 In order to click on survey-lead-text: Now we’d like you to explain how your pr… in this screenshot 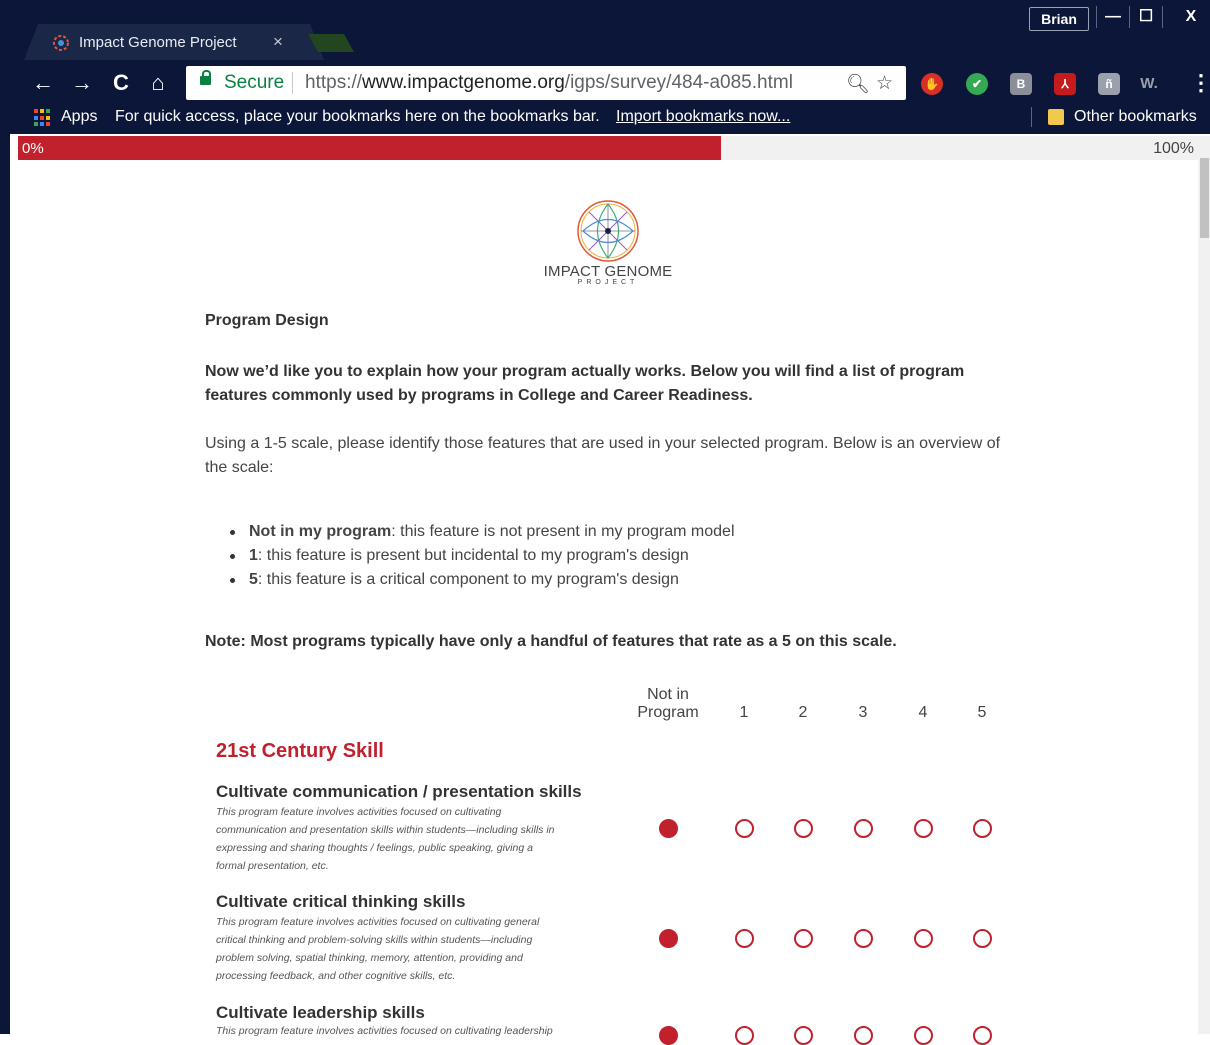, I will do `click(585, 383)`.